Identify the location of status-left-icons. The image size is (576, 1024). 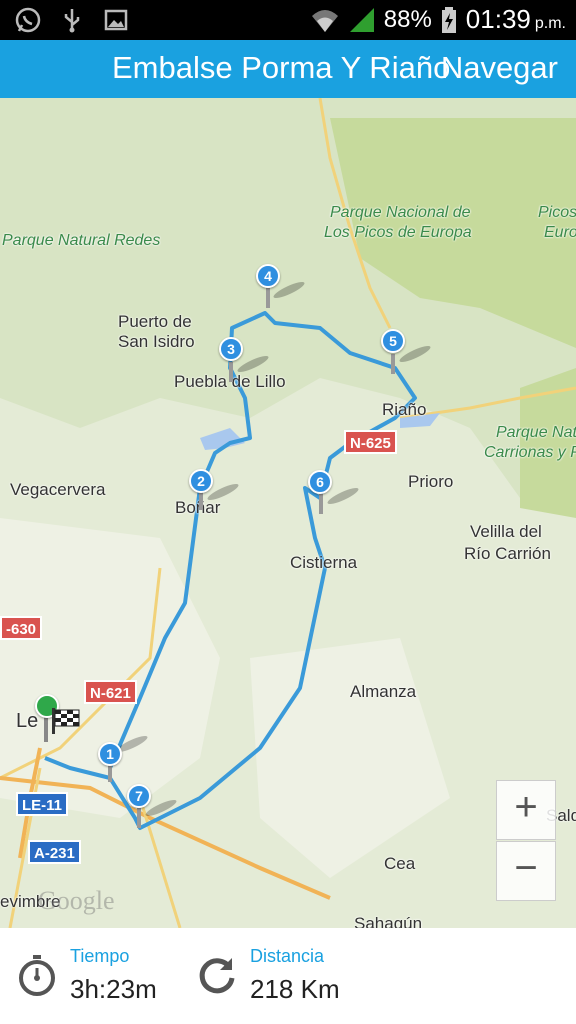
(72, 20).